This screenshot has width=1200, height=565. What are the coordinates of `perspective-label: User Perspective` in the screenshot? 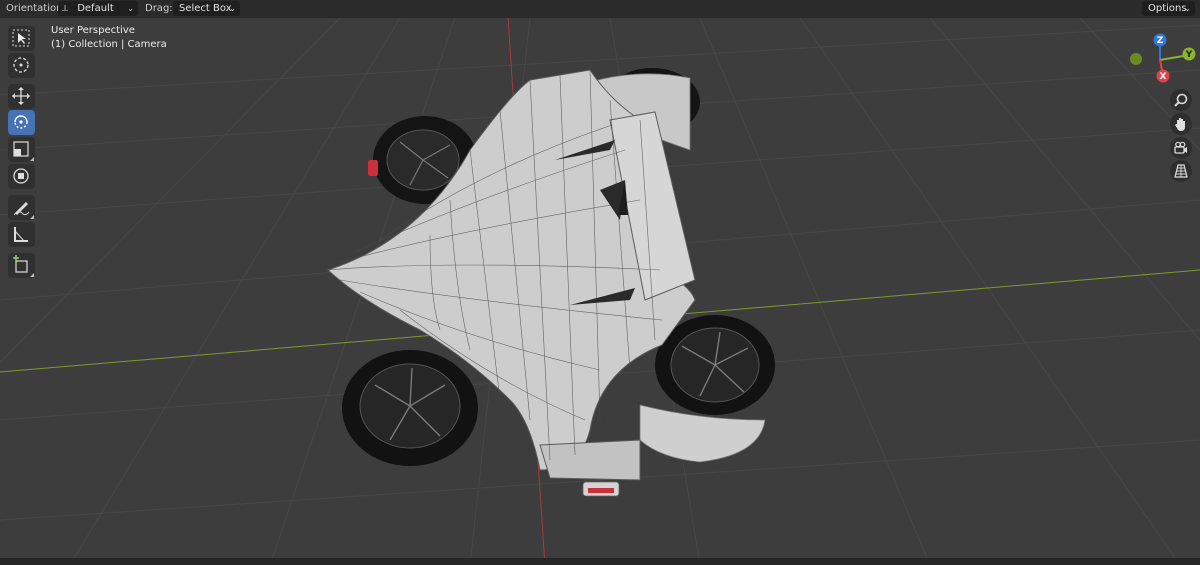 It's located at (93, 30).